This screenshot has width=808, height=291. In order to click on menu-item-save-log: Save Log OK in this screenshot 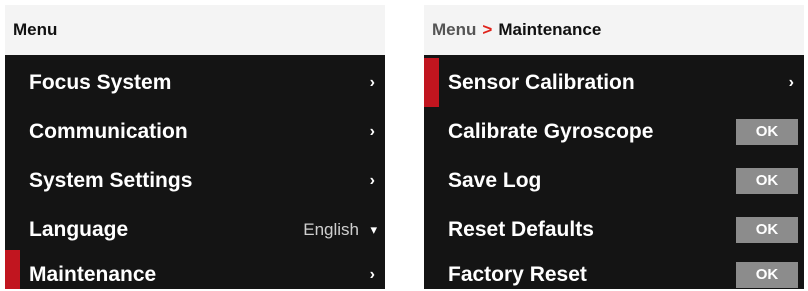, I will do `click(614, 180)`.